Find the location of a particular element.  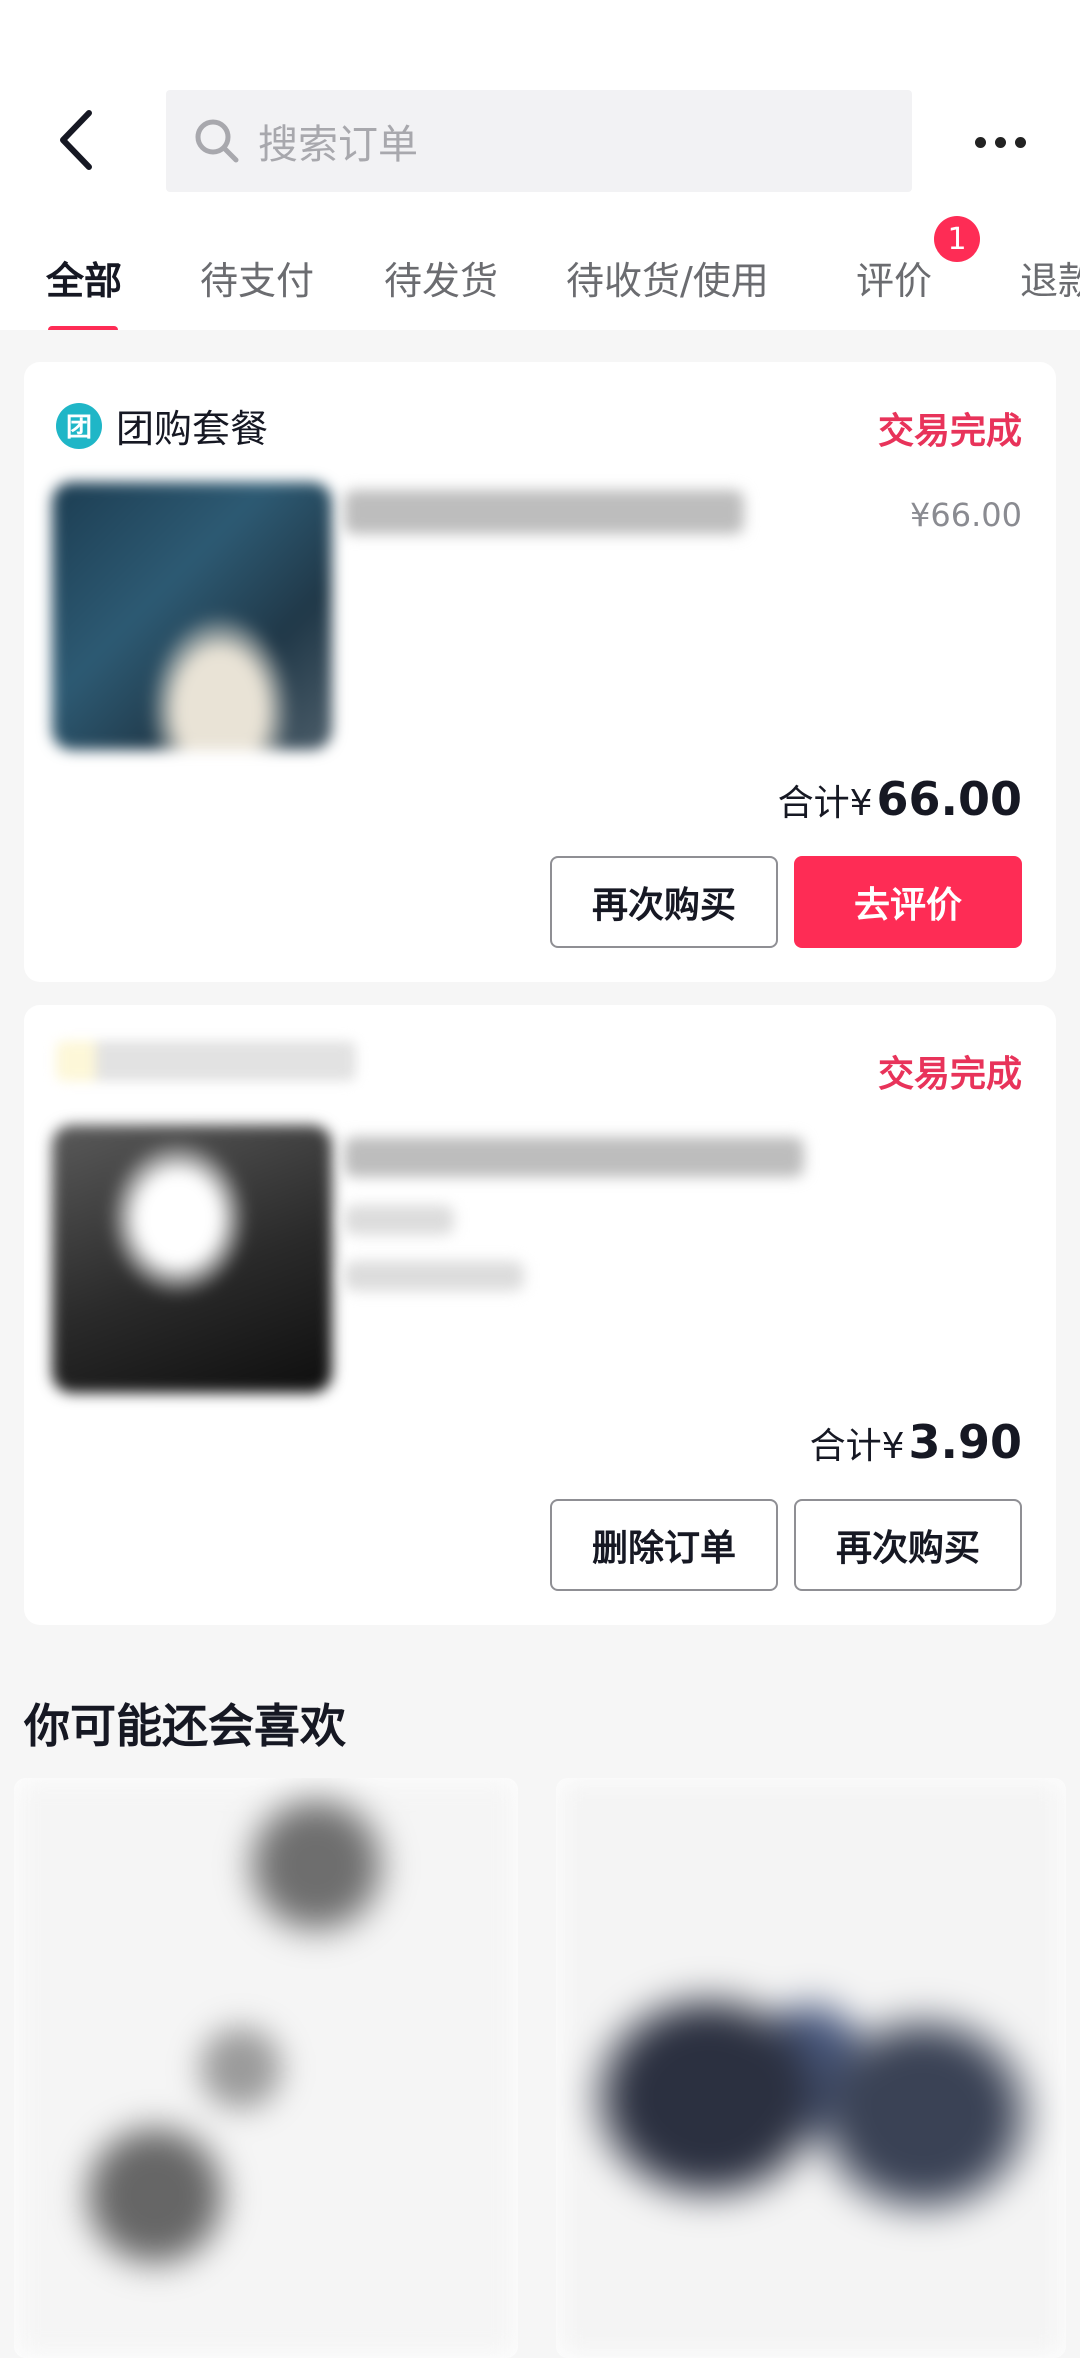

unit-price: ¥66.00 is located at coordinates (966, 515).